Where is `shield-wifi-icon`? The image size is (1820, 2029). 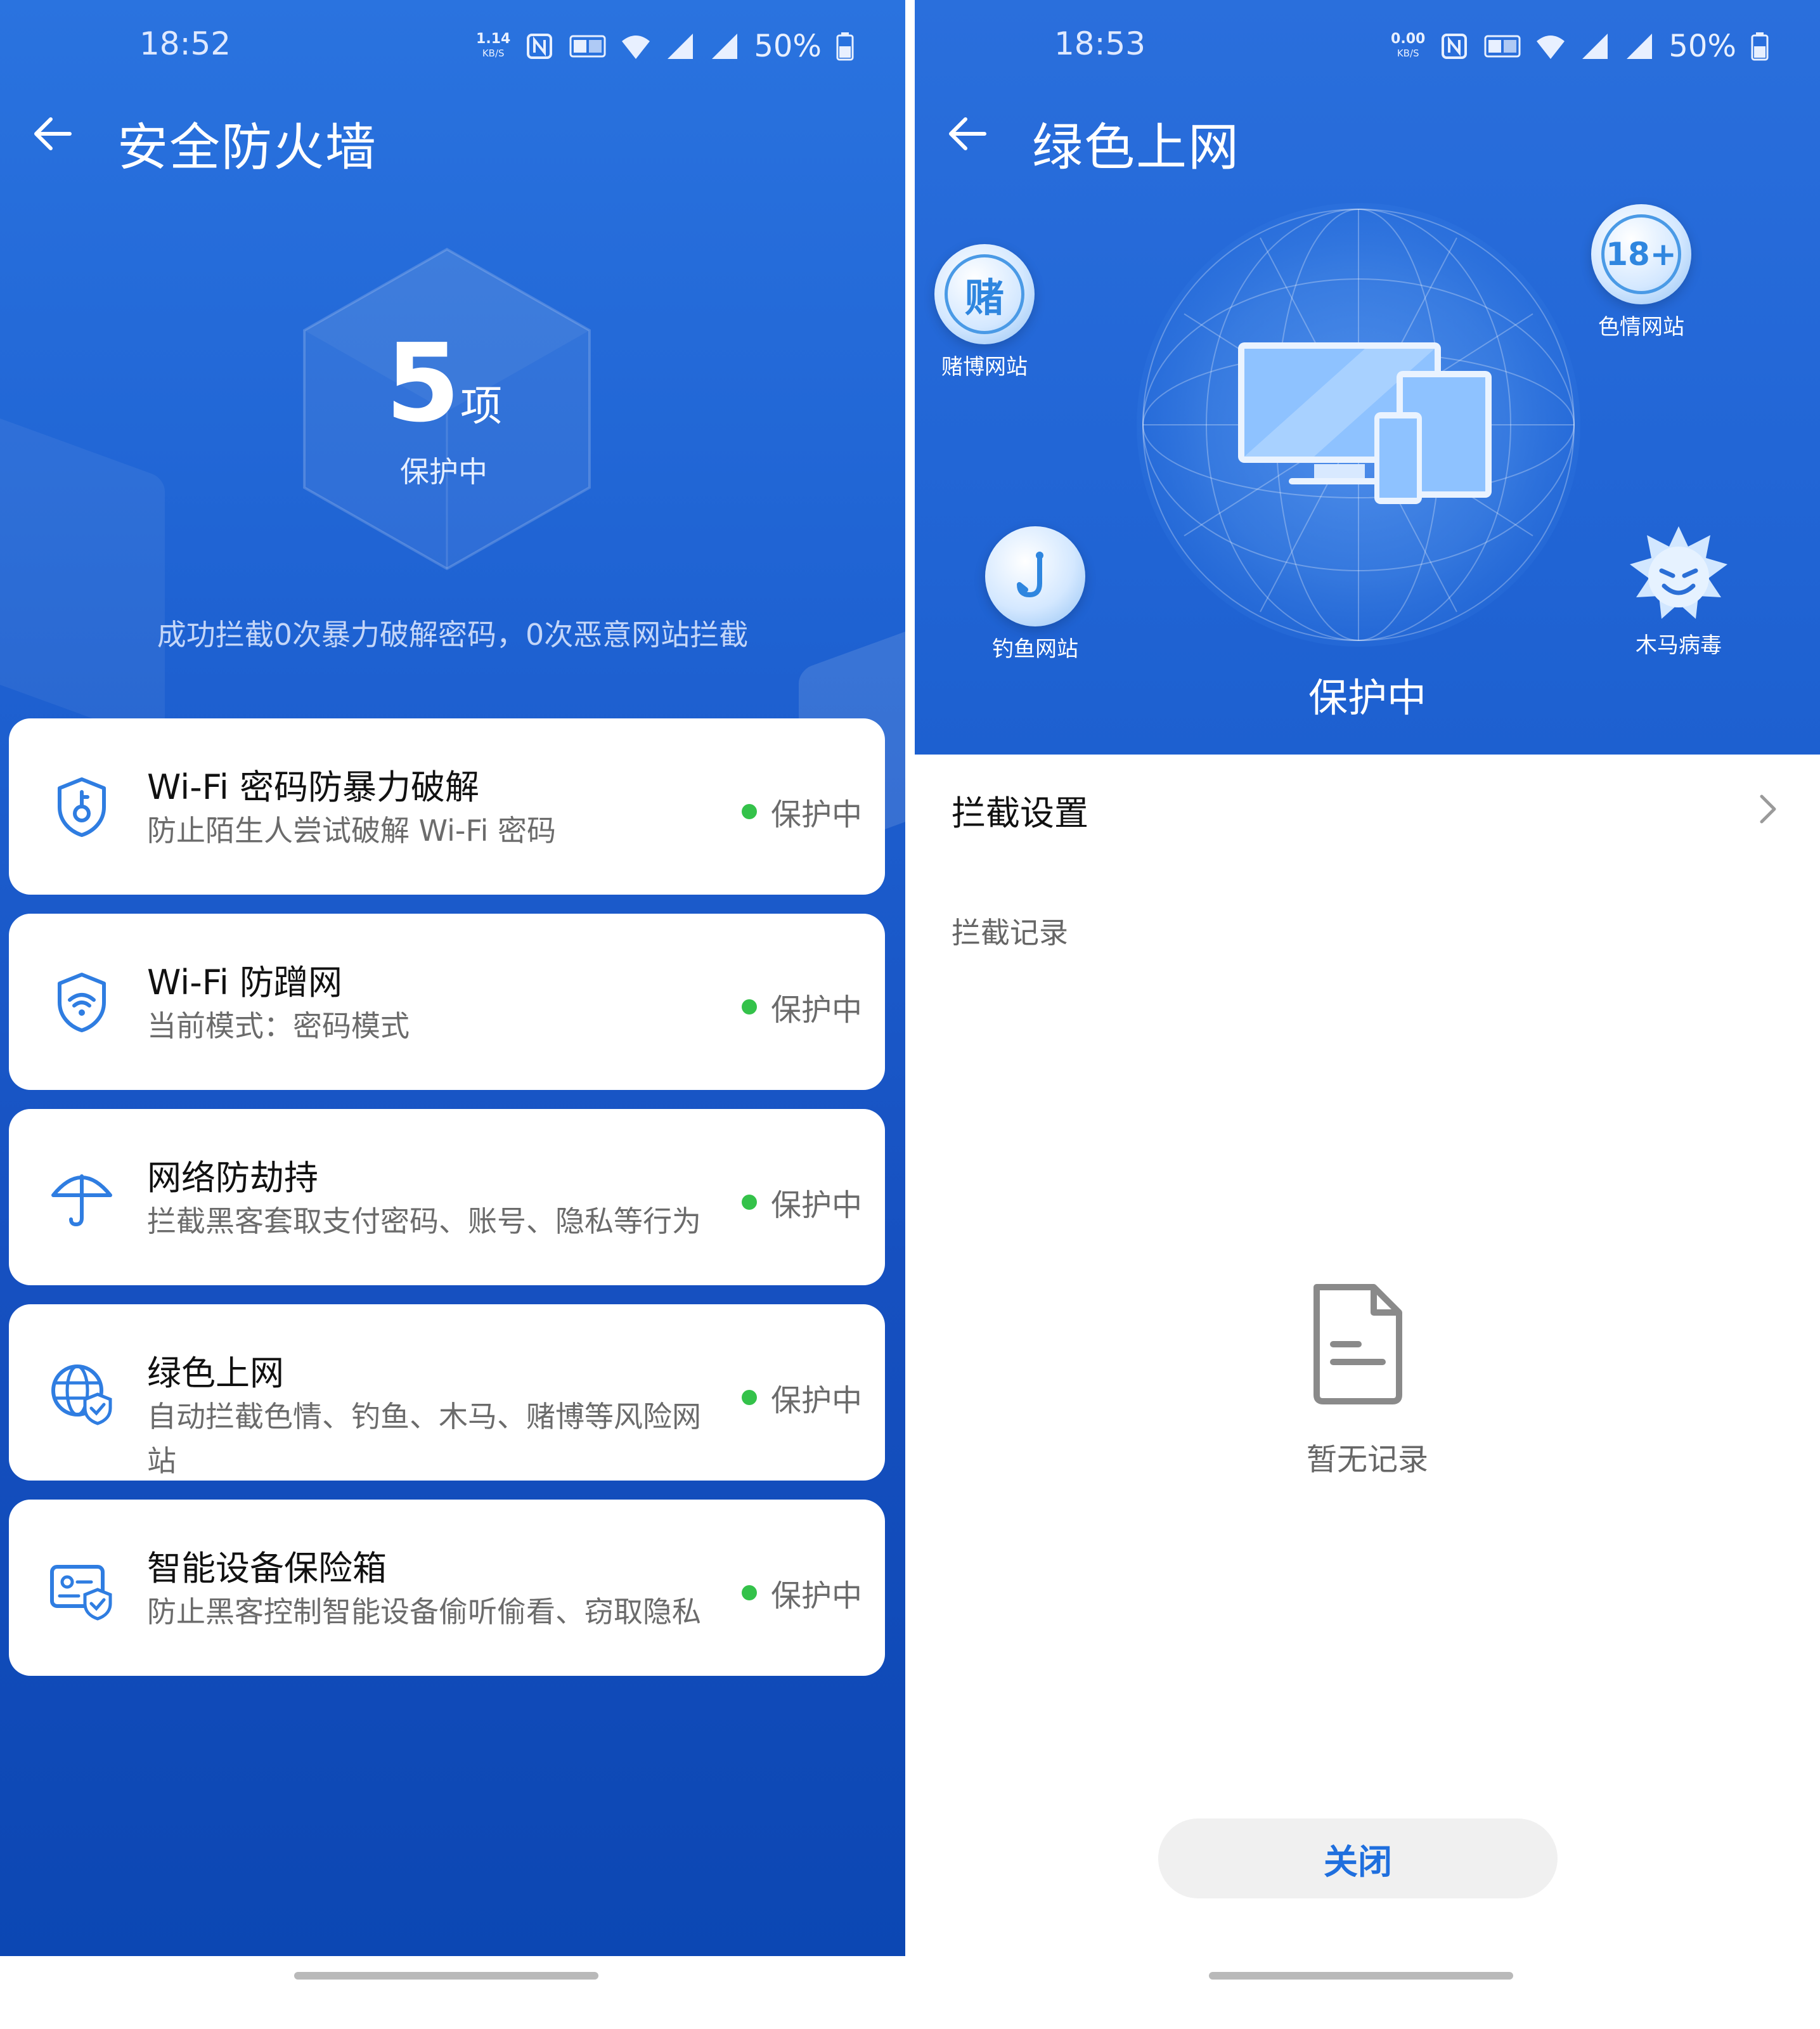
shield-wifi-icon is located at coordinates (82, 1002).